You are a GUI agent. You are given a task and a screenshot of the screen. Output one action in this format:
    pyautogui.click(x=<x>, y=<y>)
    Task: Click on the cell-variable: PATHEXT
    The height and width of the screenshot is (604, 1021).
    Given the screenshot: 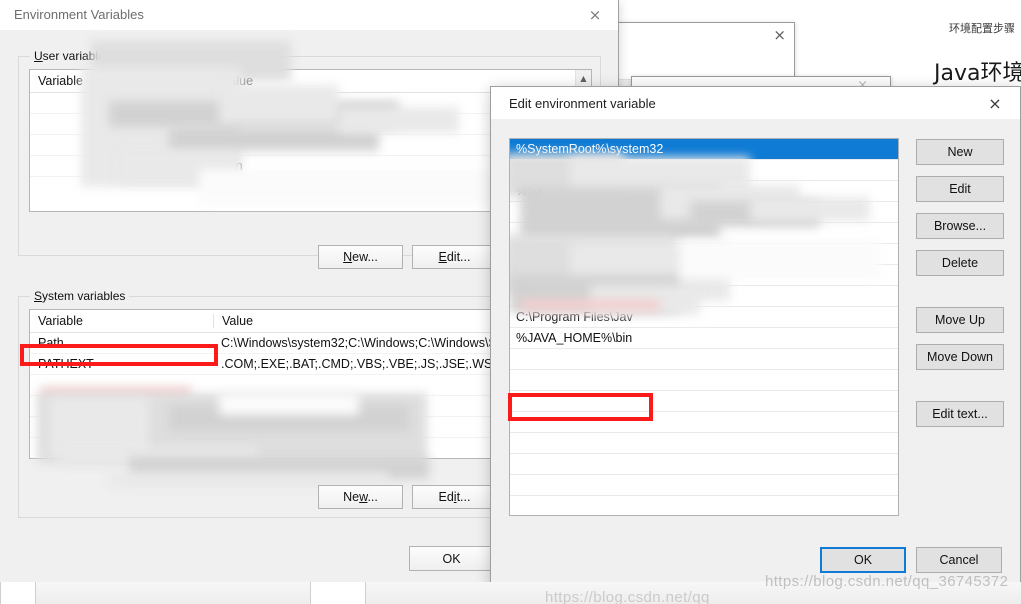 What is the action you would take?
    pyautogui.click(x=66, y=364)
    